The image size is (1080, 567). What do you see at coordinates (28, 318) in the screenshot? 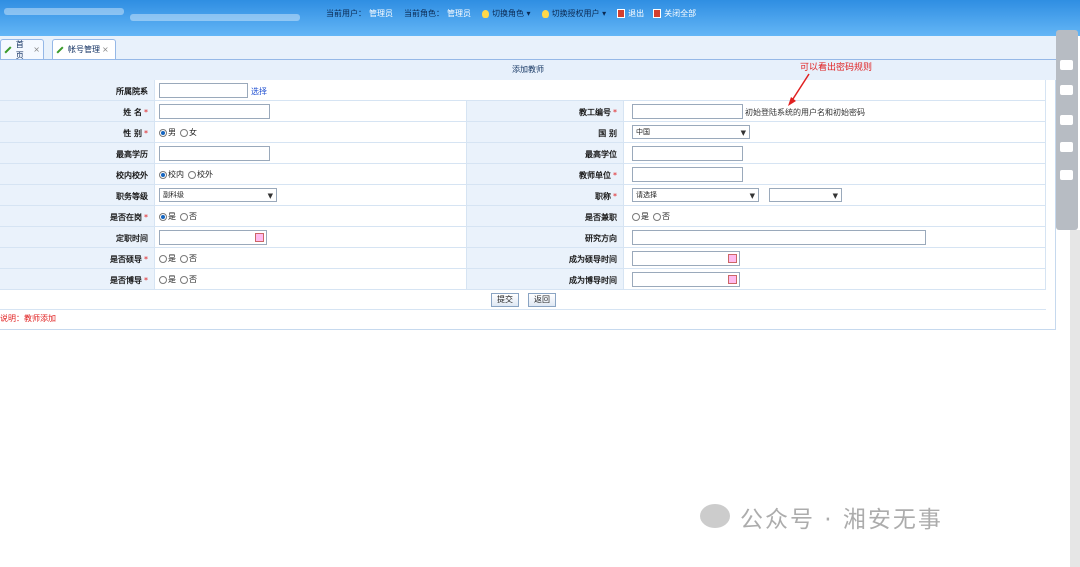
I see `form-note: 说明：教师添加` at bounding box center [28, 318].